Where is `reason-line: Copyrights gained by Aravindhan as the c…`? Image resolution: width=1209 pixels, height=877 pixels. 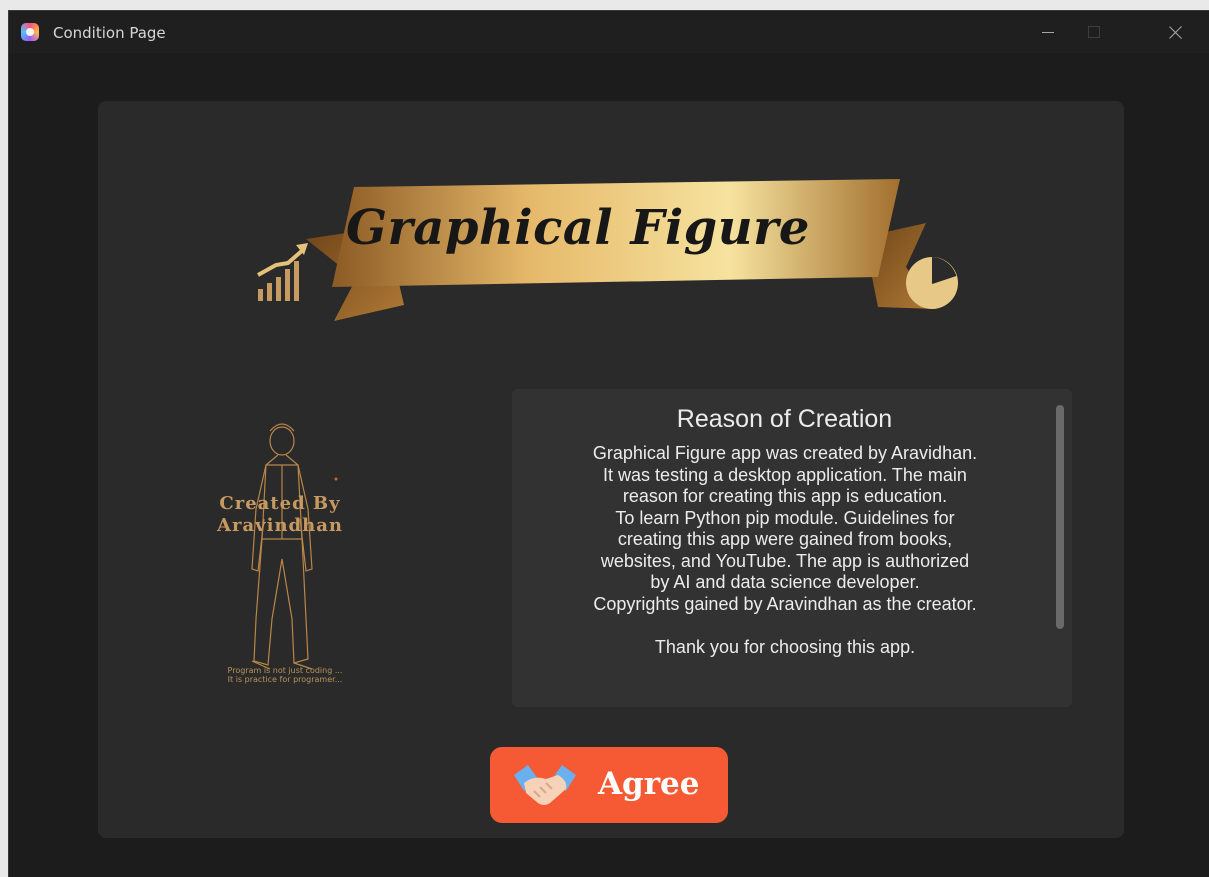 reason-line: Copyrights gained by Aravindhan as the c… is located at coordinates (785, 603).